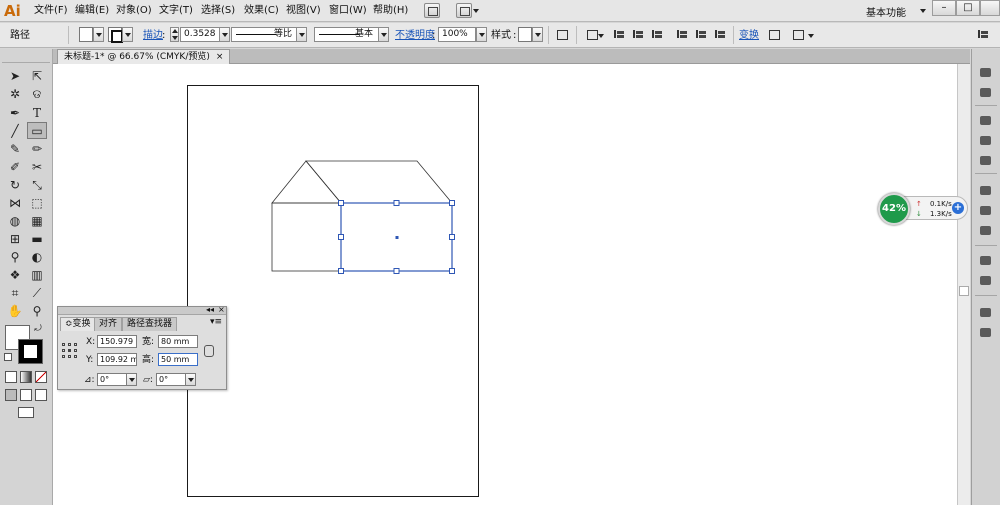  Describe the element at coordinates (525, 34) in the screenshot. I see `graphic-style-swatch` at that location.